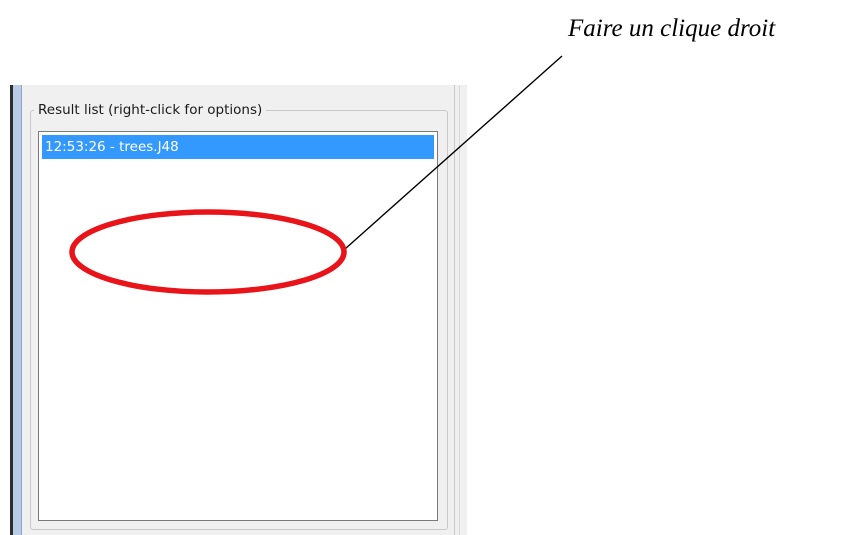 This screenshot has width=848, height=535. What do you see at coordinates (238, 147) in the screenshot?
I see `result-list-item-selected: 12:53:26 - trees.J48` at bounding box center [238, 147].